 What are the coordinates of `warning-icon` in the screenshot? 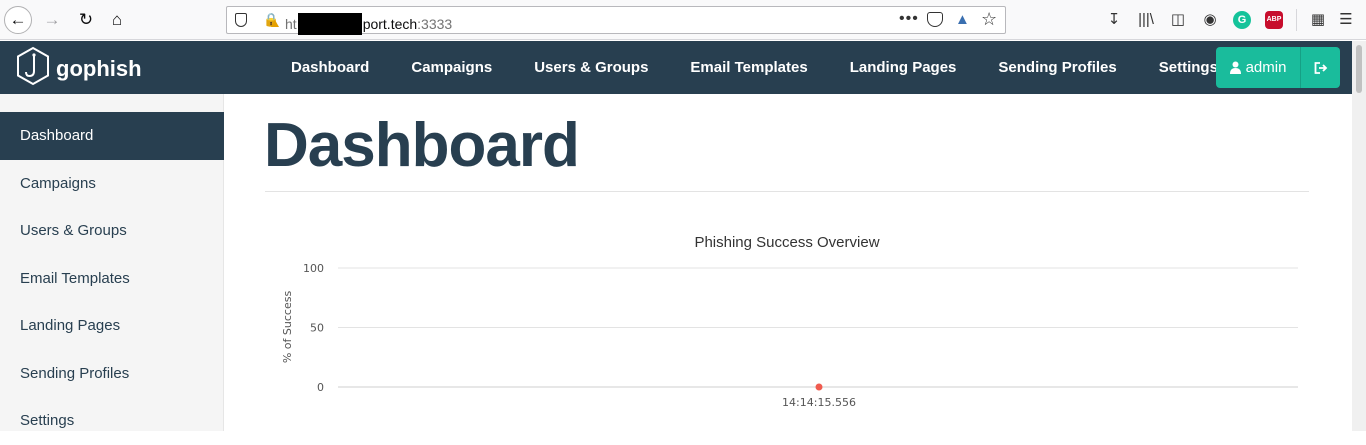 It's located at (275, 23).